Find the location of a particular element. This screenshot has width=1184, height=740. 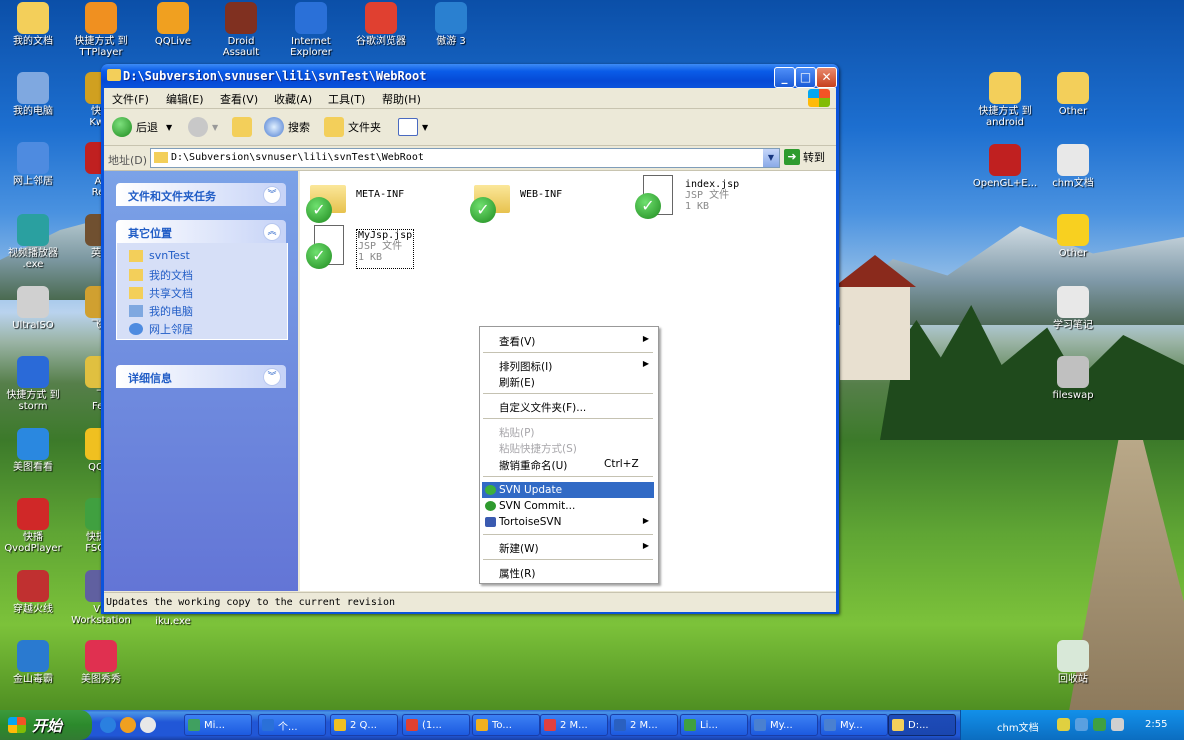

desktop-icon-right-7: 回收站 is located at coordinates (1073, 662).